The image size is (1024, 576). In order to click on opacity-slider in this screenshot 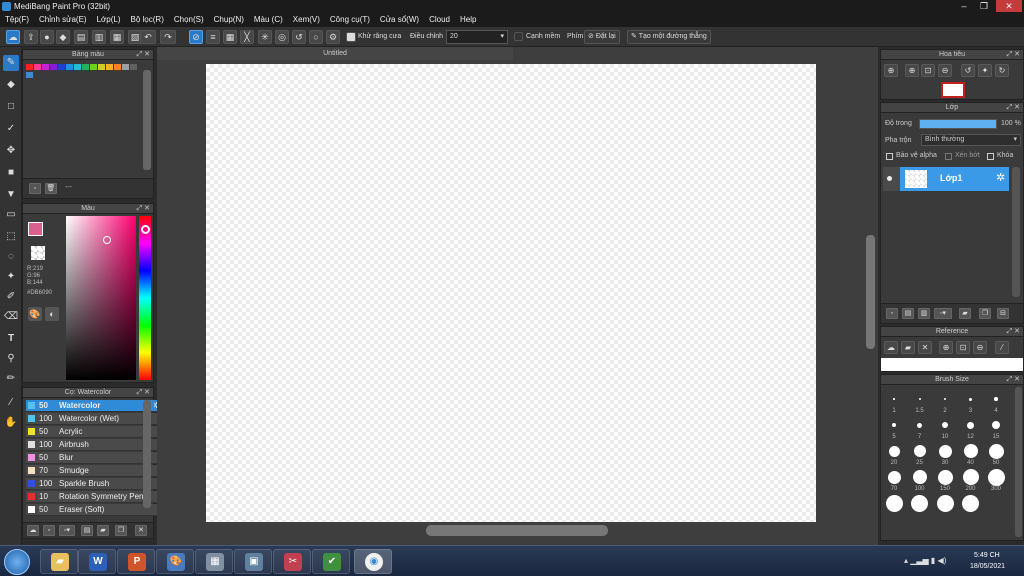, I will do `click(958, 124)`.